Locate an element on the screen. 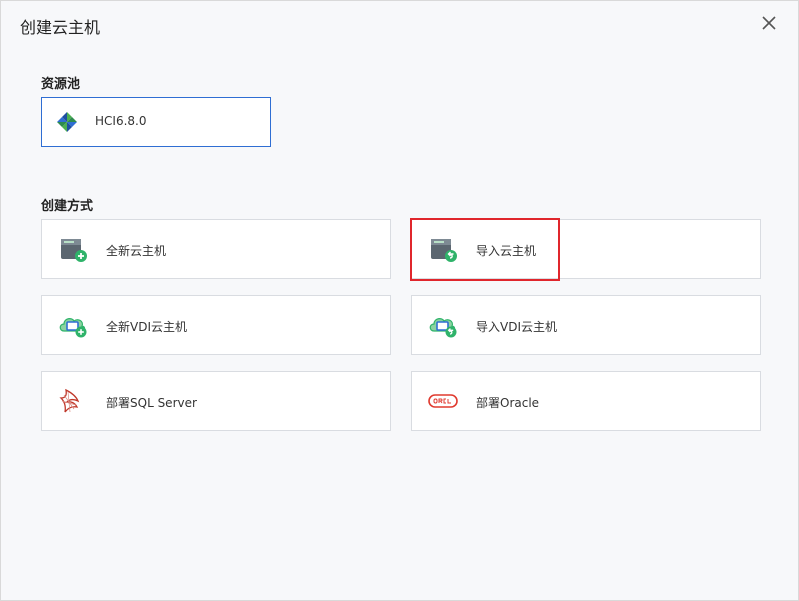 Image resolution: width=799 pixels, height=601 pixels. resource-pool-card: HCI6.8.0 is located at coordinates (156, 122).